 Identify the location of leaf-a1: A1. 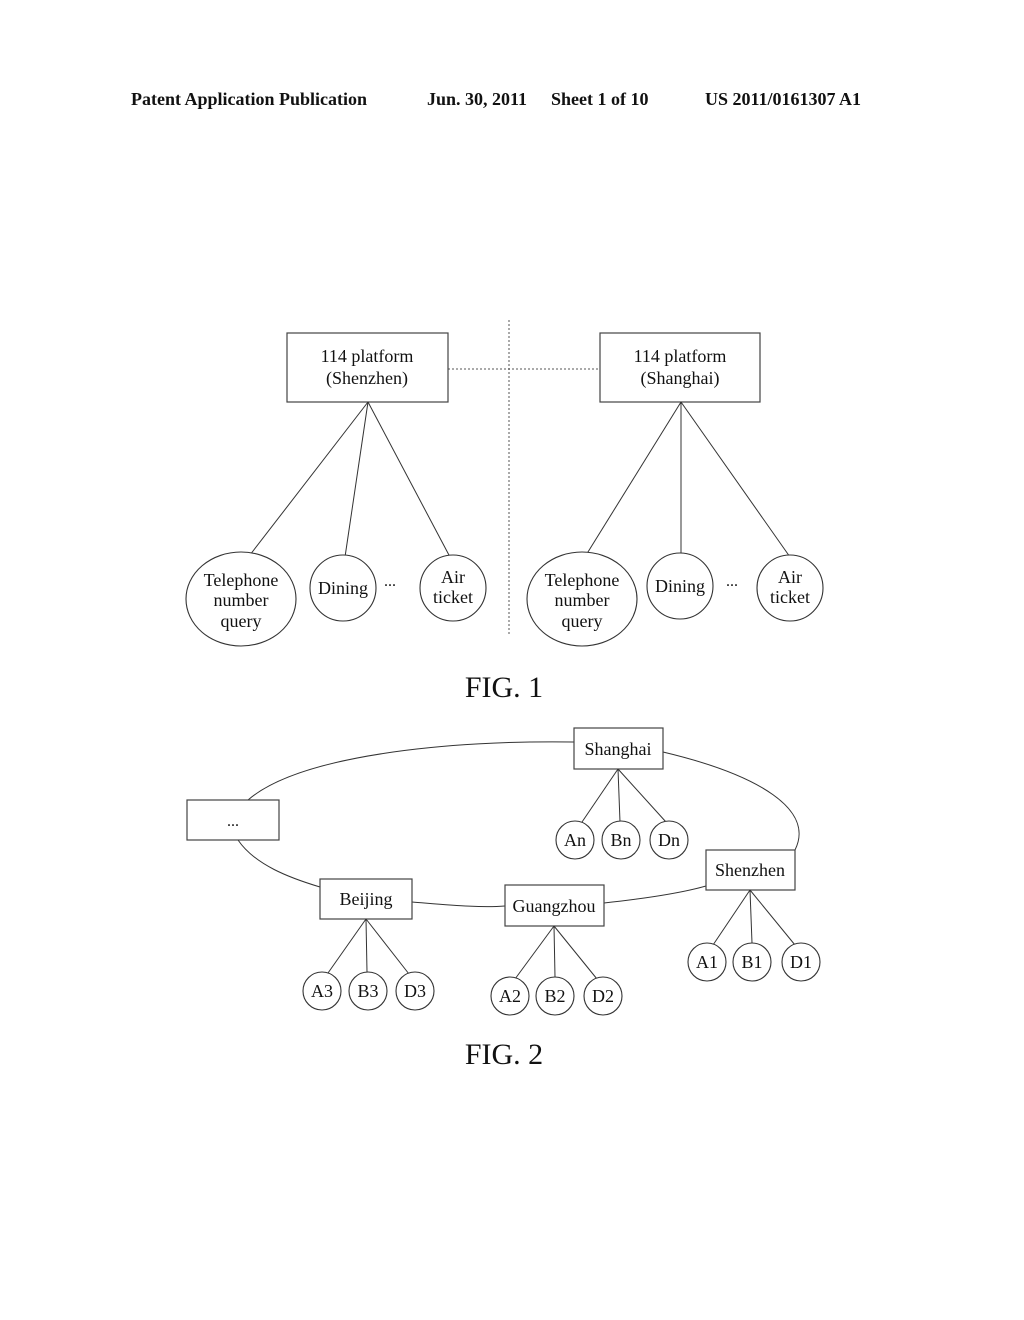
(707, 962).